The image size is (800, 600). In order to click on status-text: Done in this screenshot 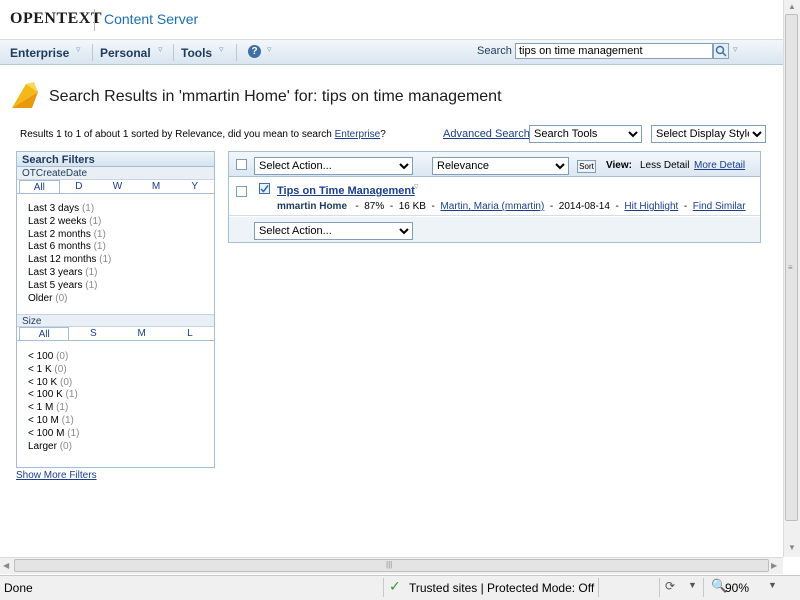, I will do `click(18, 588)`.